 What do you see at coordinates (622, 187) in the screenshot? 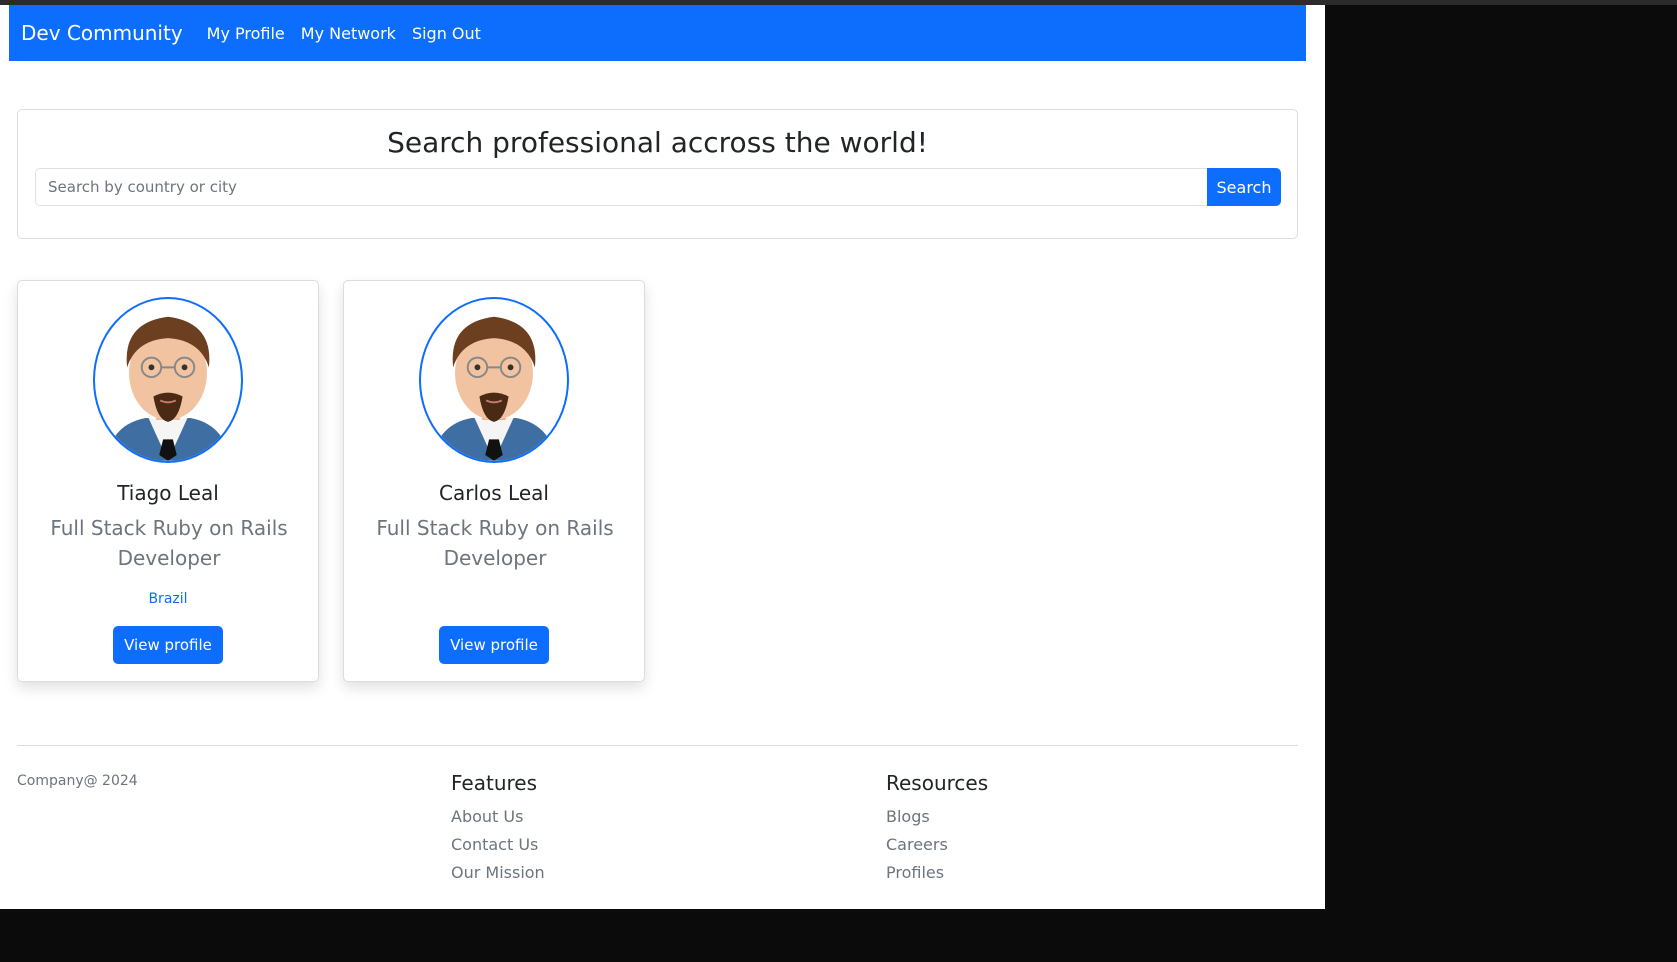
I see `search-input` at bounding box center [622, 187].